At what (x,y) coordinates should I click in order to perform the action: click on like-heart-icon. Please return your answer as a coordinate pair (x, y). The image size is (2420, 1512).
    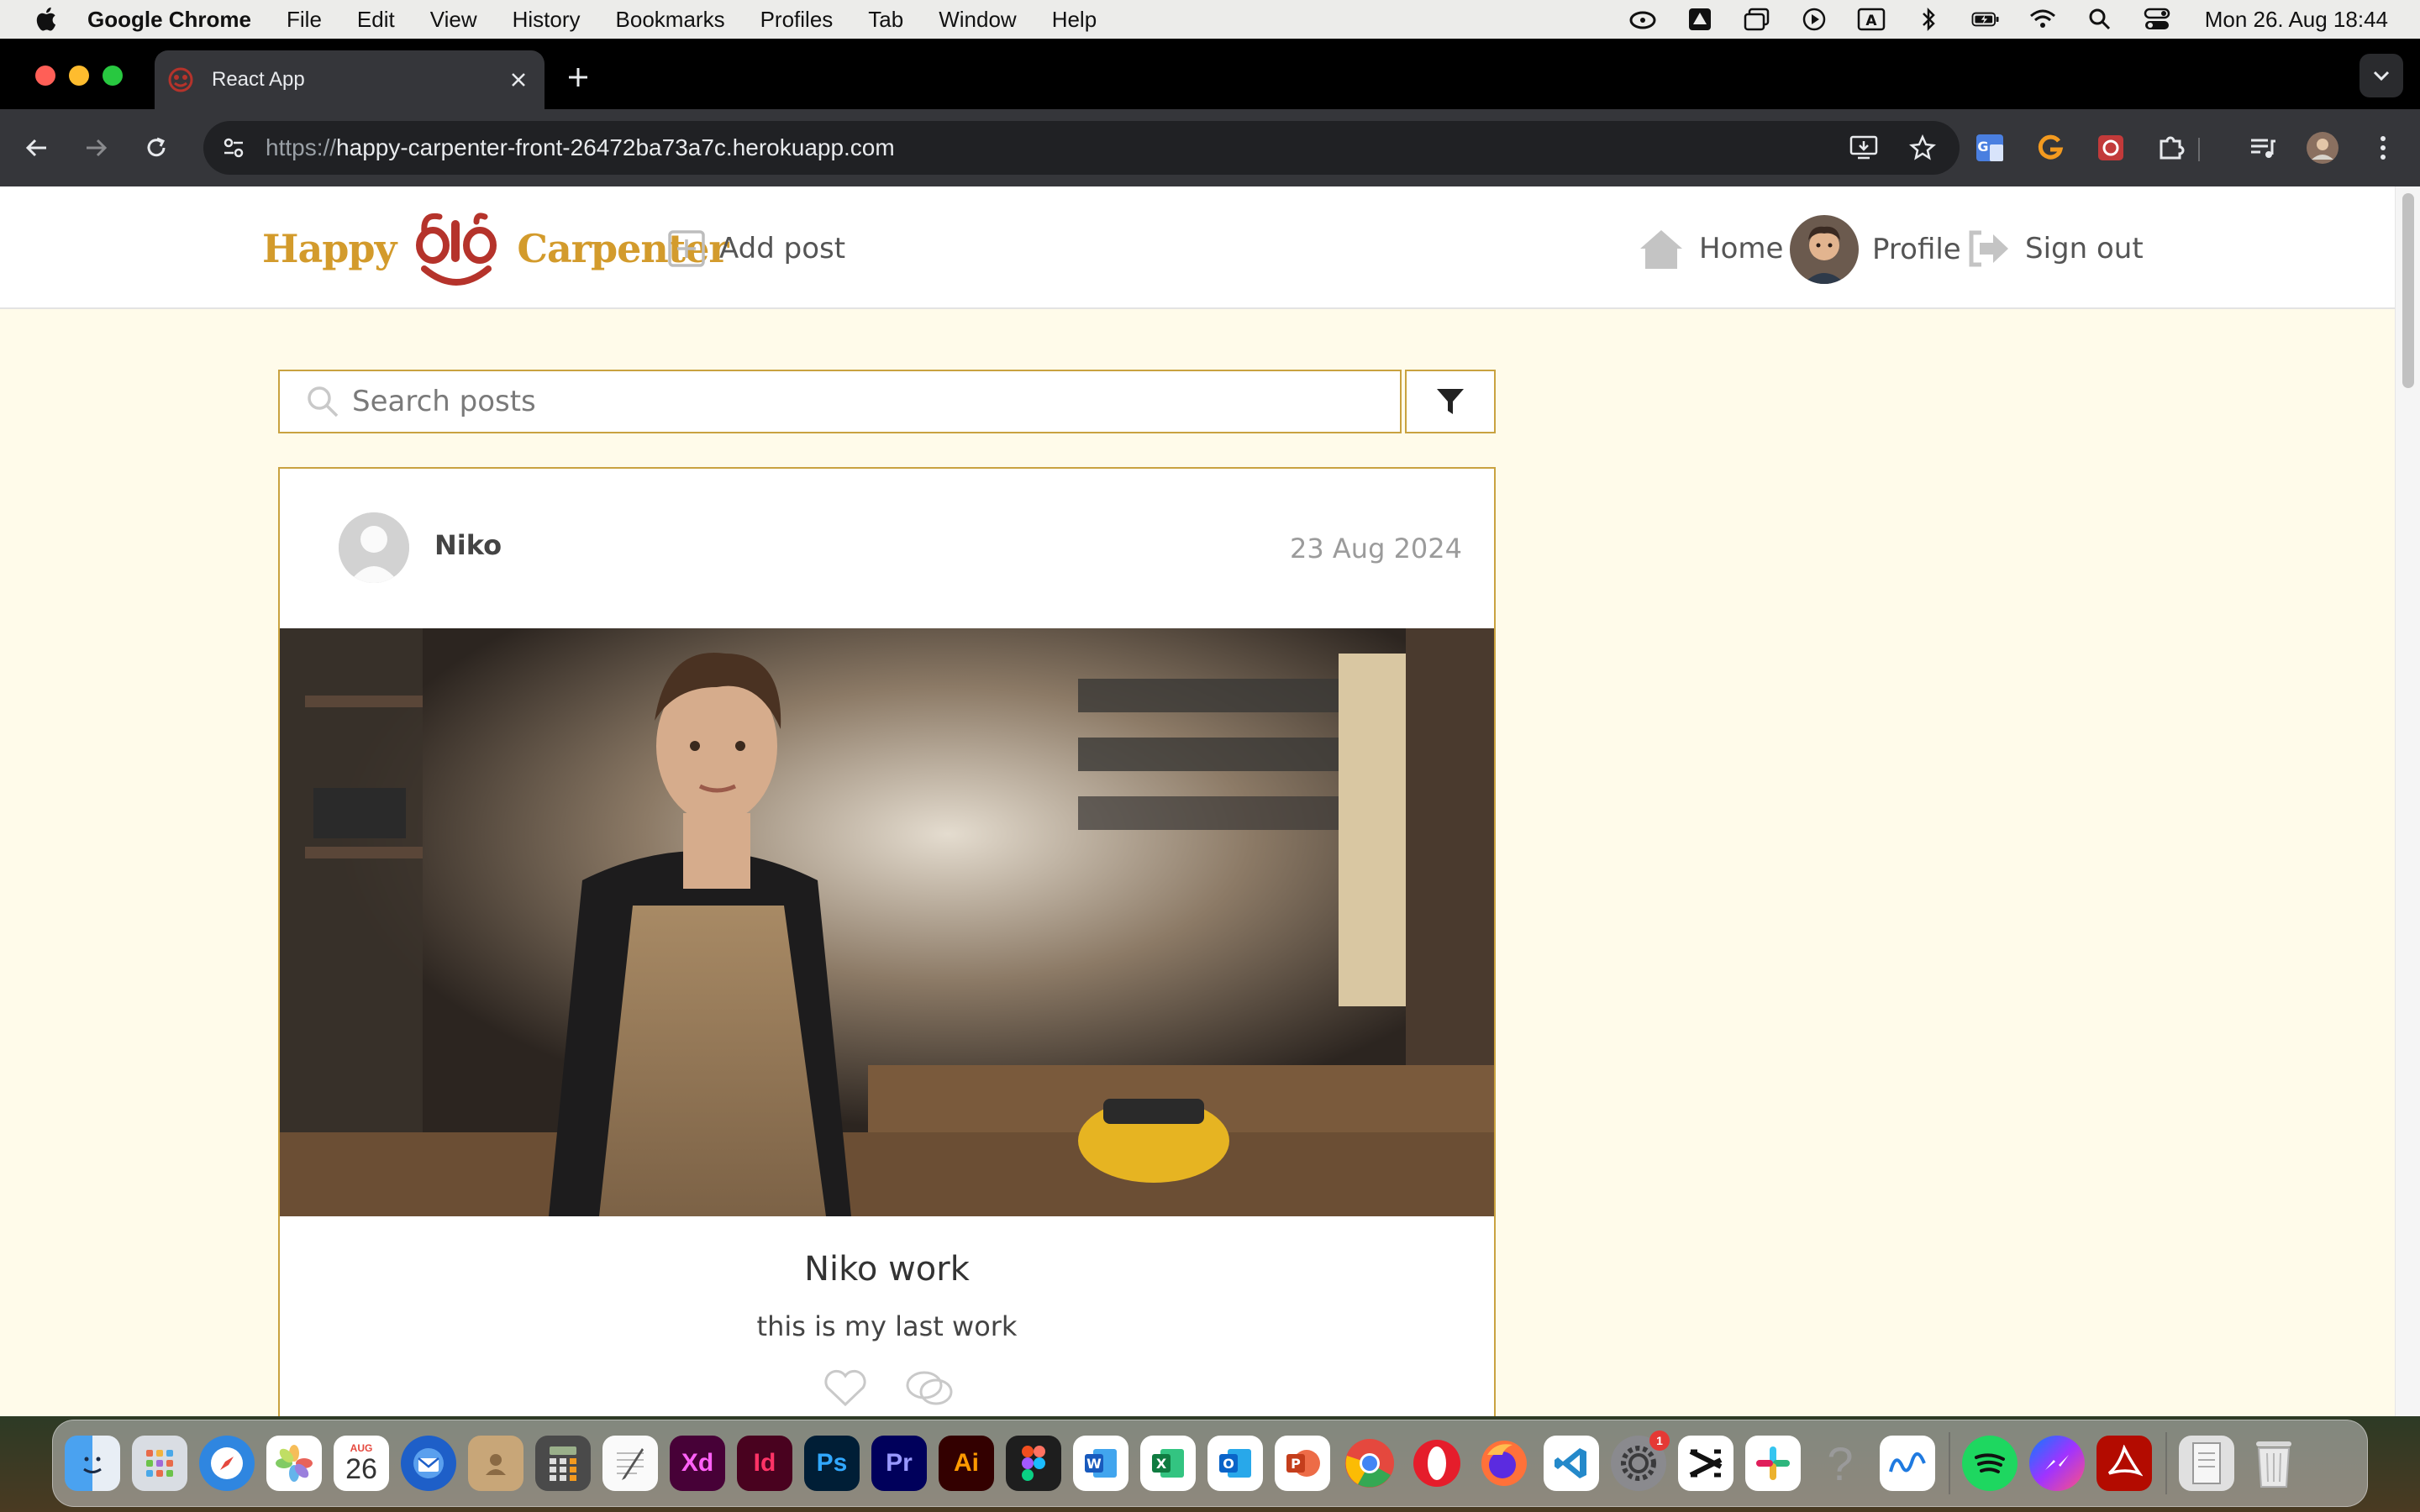
    Looking at the image, I should click on (845, 1387).